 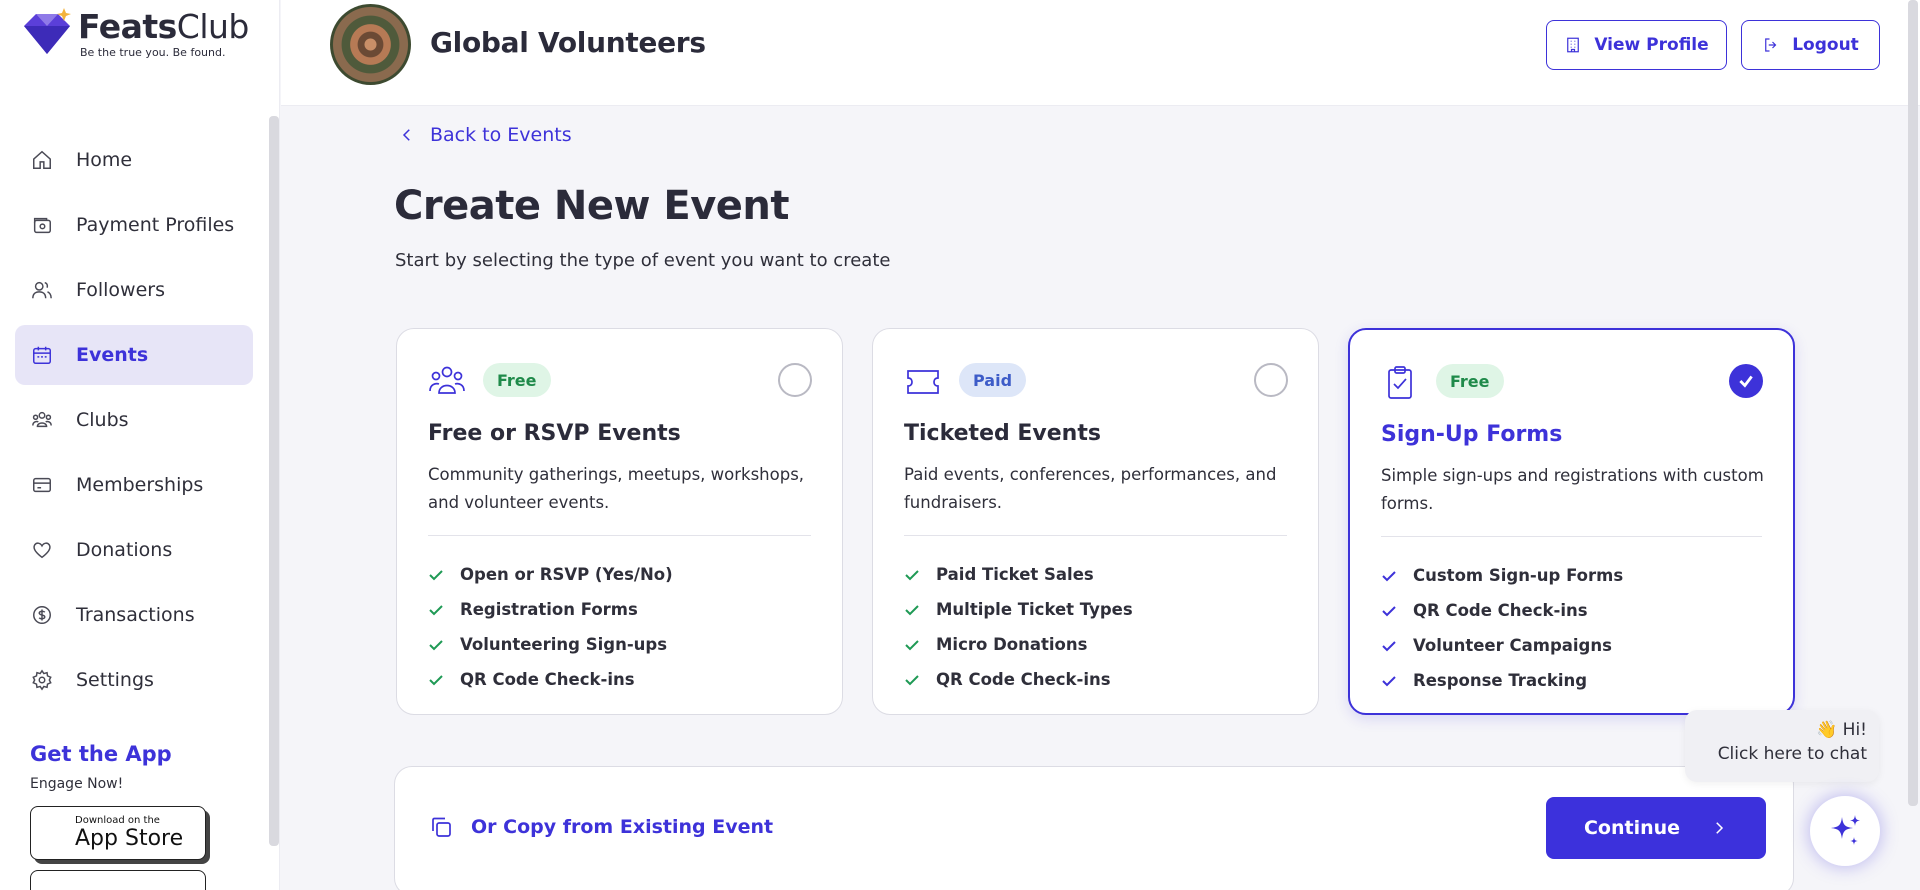 I want to click on play-store-button, so click(x=118, y=880).